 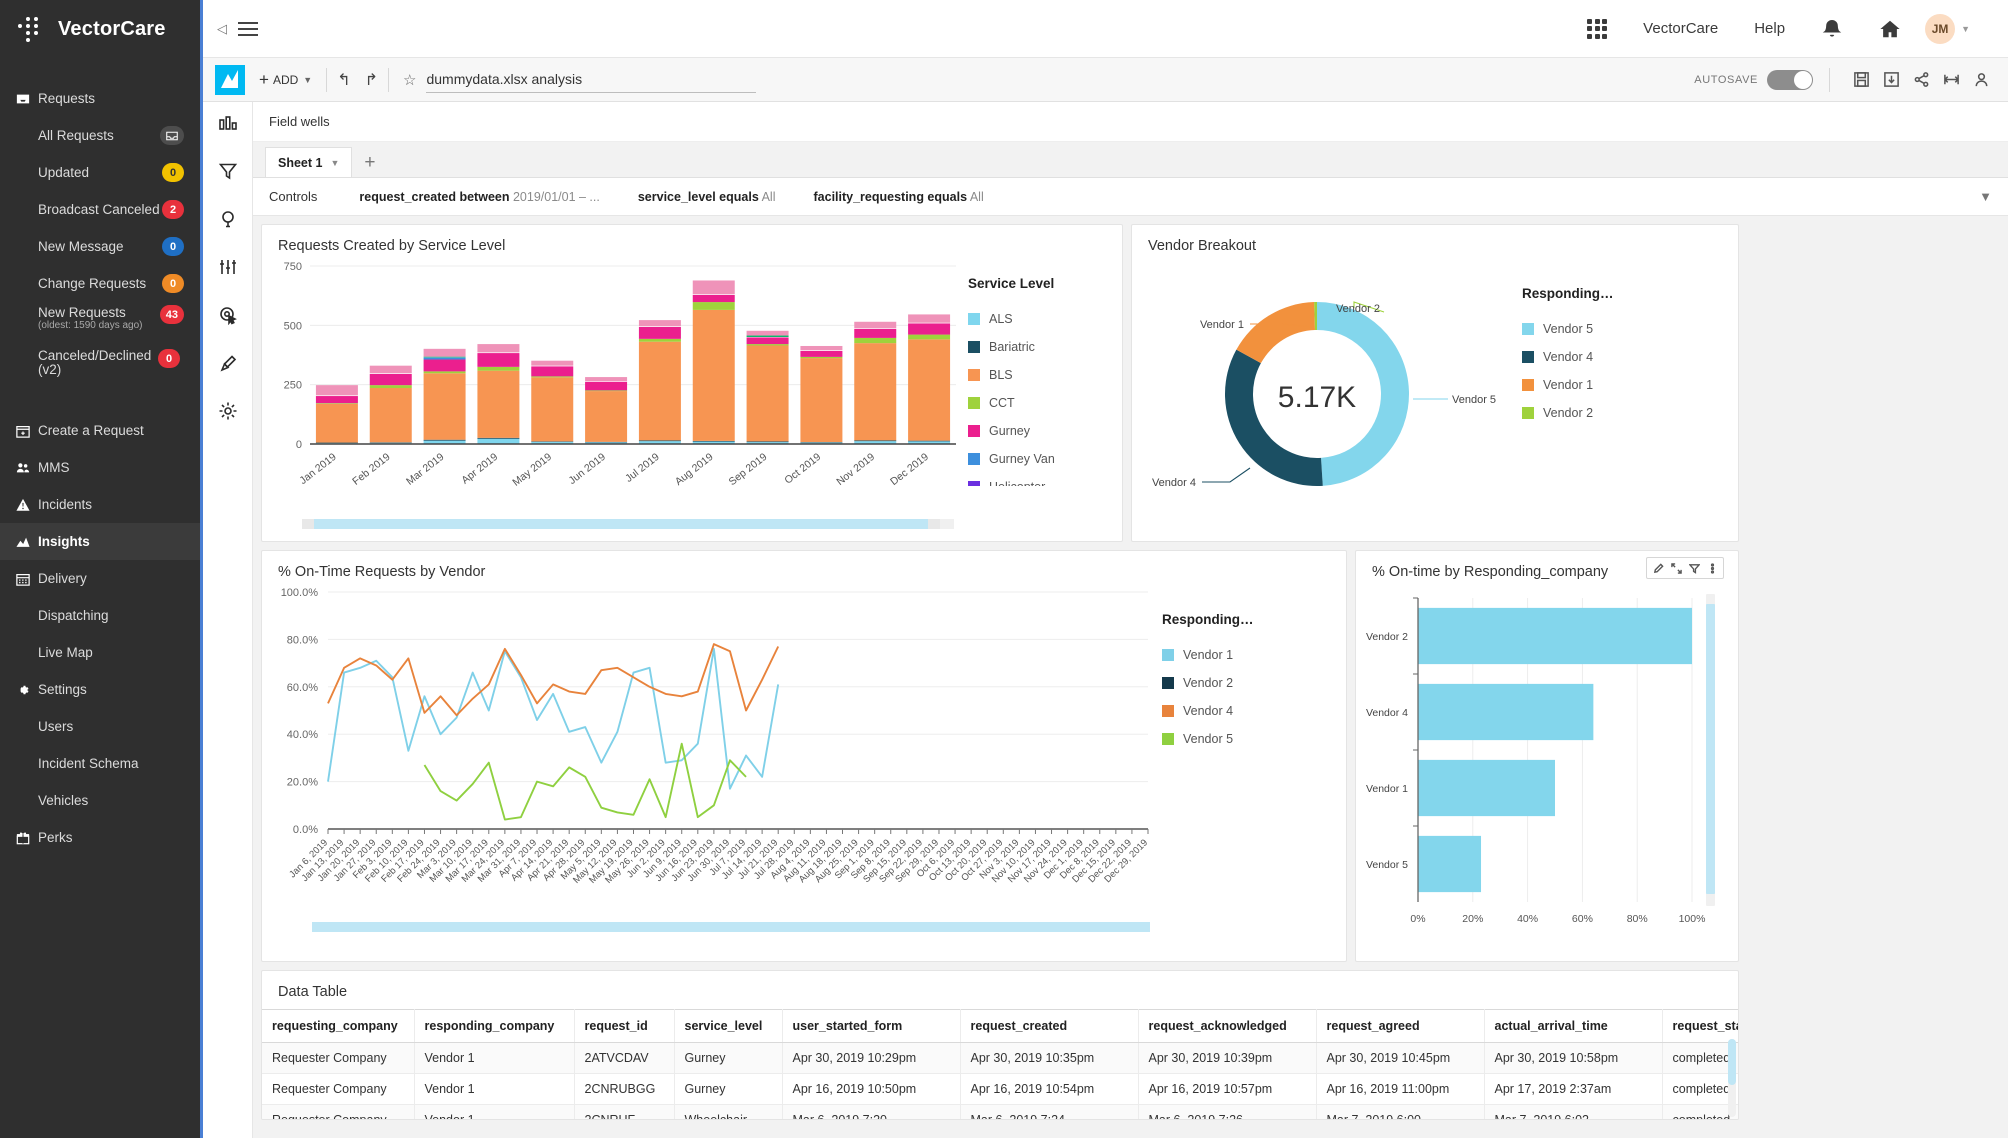 What do you see at coordinates (228, 123) in the screenshot?
I see `bar-chart-icon` at bounding box center [228, 123].